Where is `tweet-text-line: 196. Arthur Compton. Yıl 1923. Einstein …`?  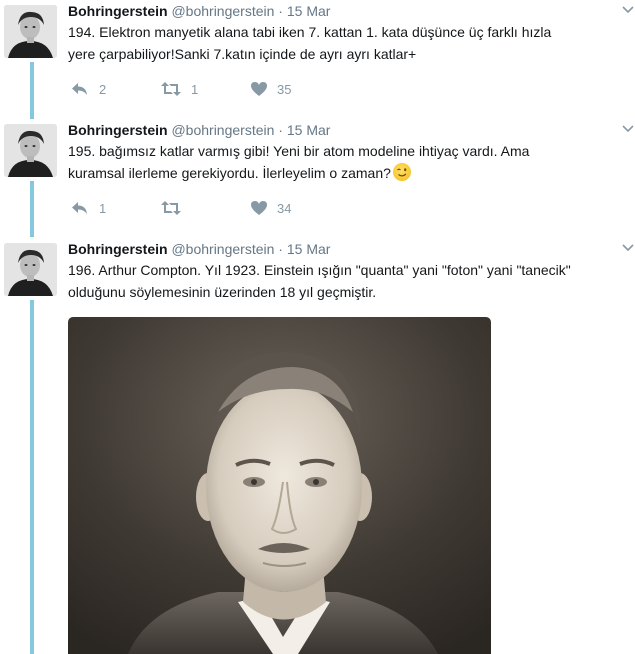
tweet-text-line: 196. Arthur Compton. Yıl 1923. Einstein … is located at coordinates (319, 270).